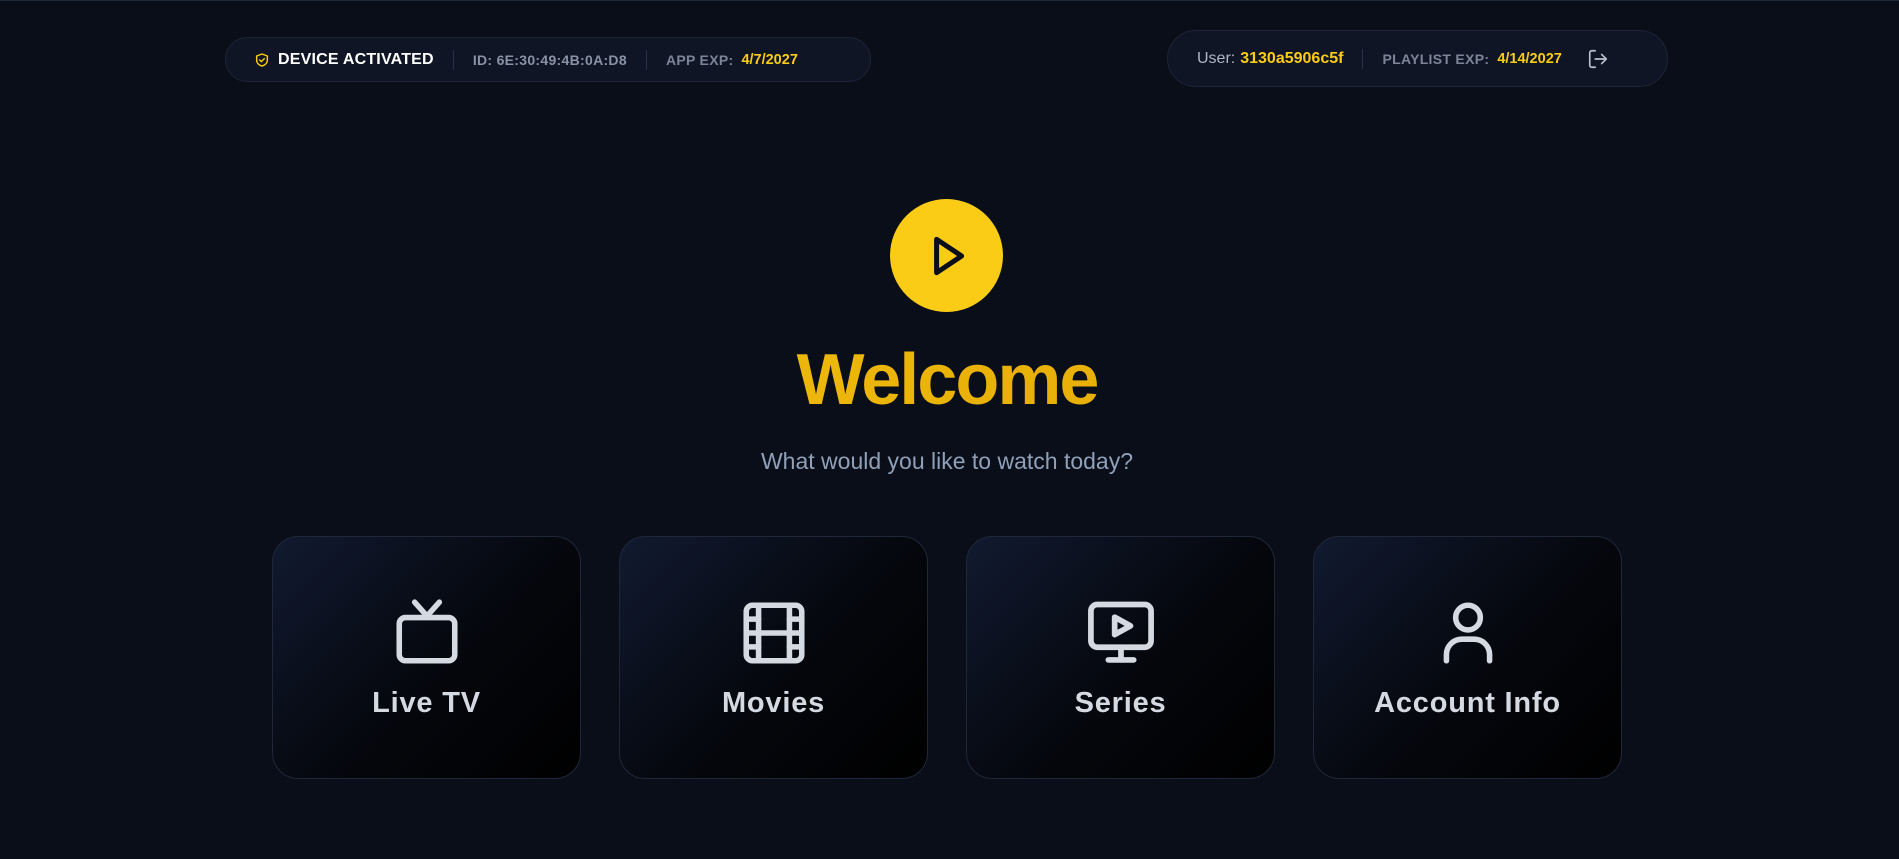 This screenshot has height=859, width=1899. Describe the element at coordinates (947, 461) in the screenshot. I see `welcome-subtitle: What would you like to watch today?` at that location.